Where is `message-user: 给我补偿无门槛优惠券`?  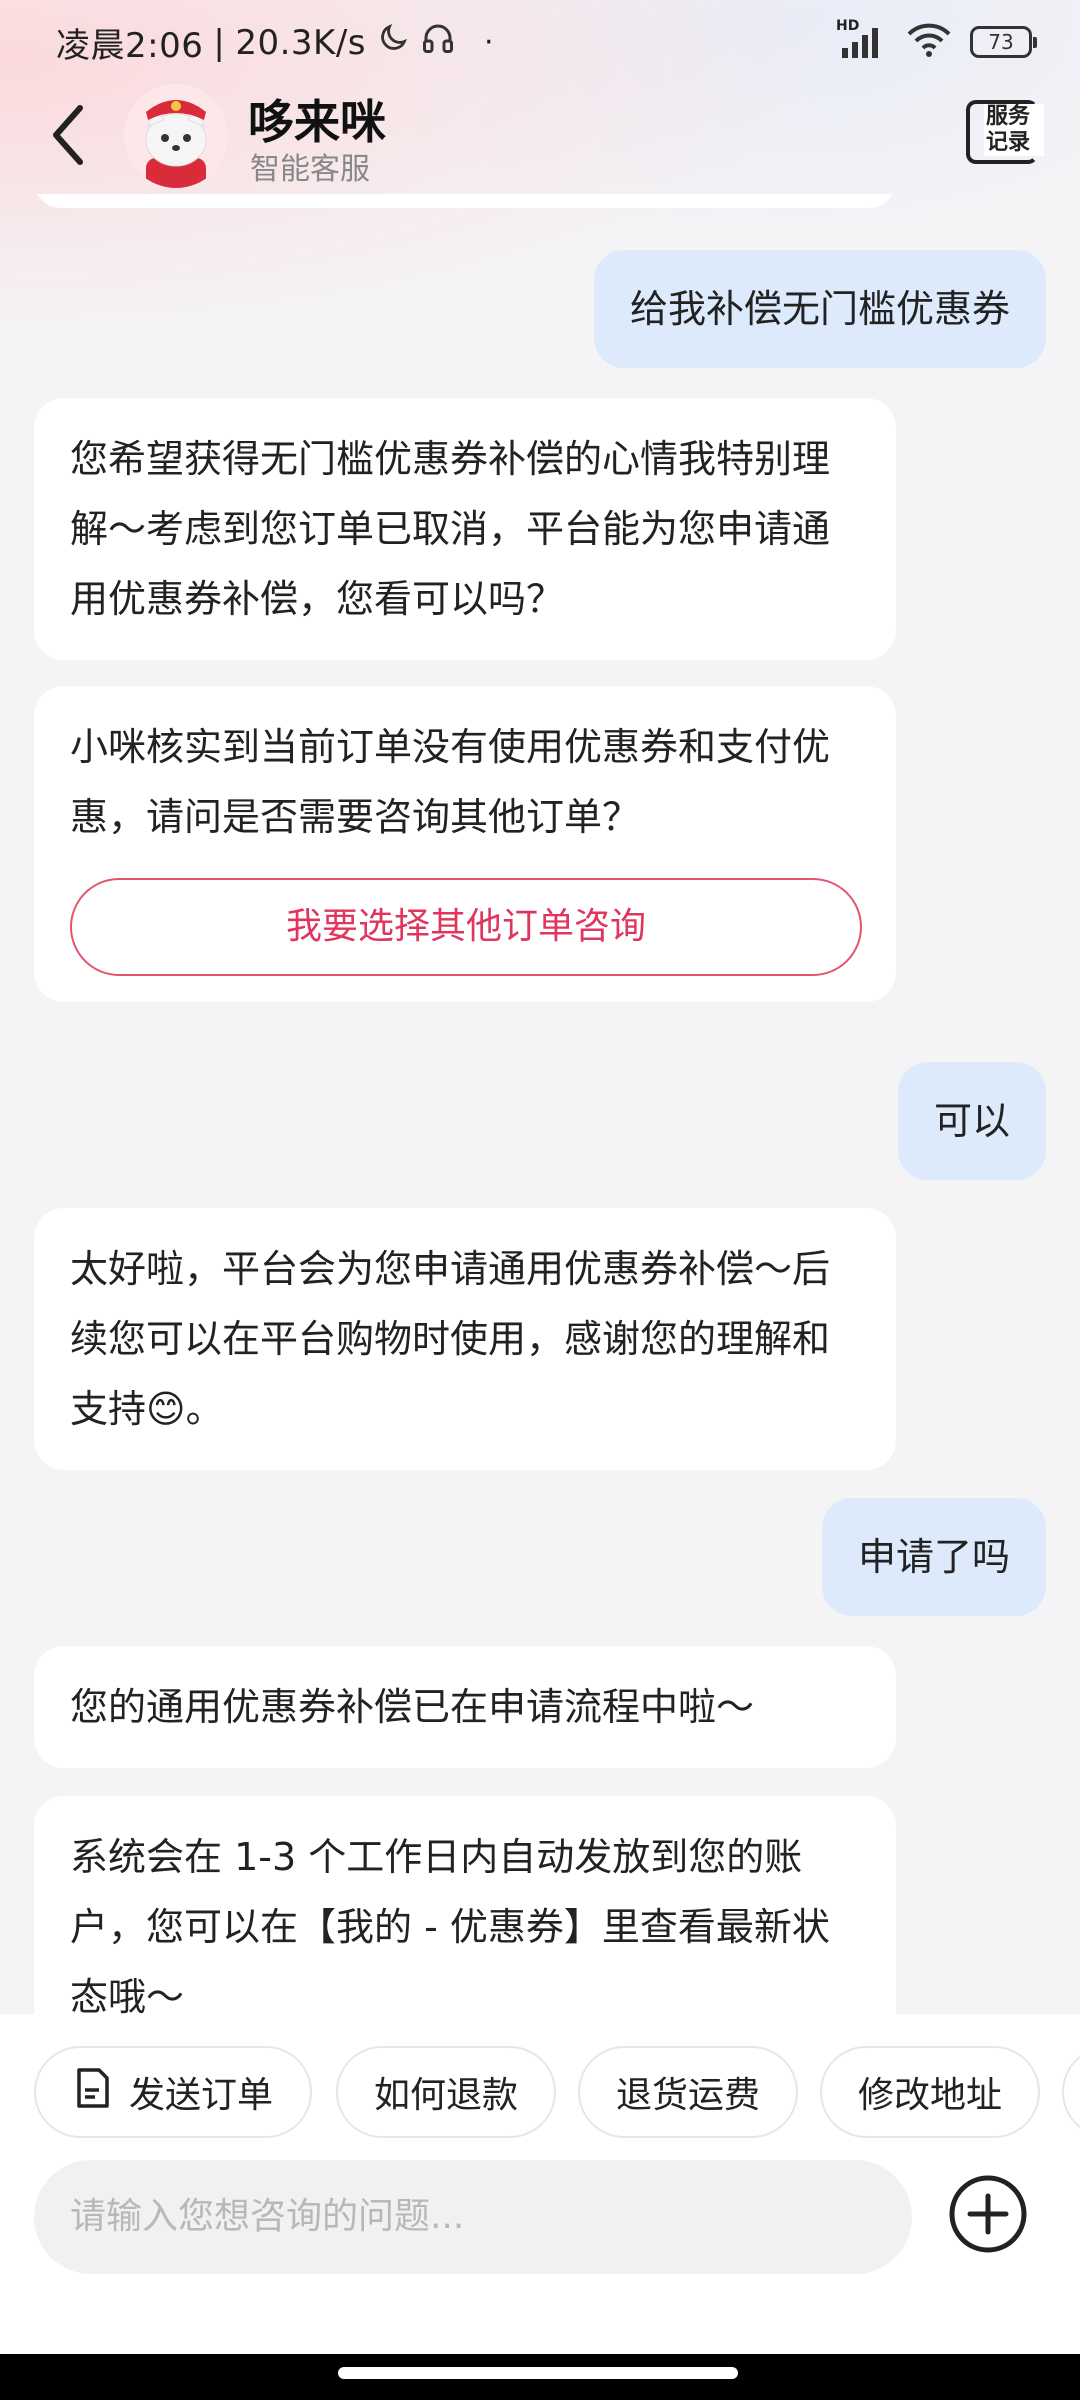 message-user: 给我补偿无门槛优惠券 is located at coordinates (819, 309).